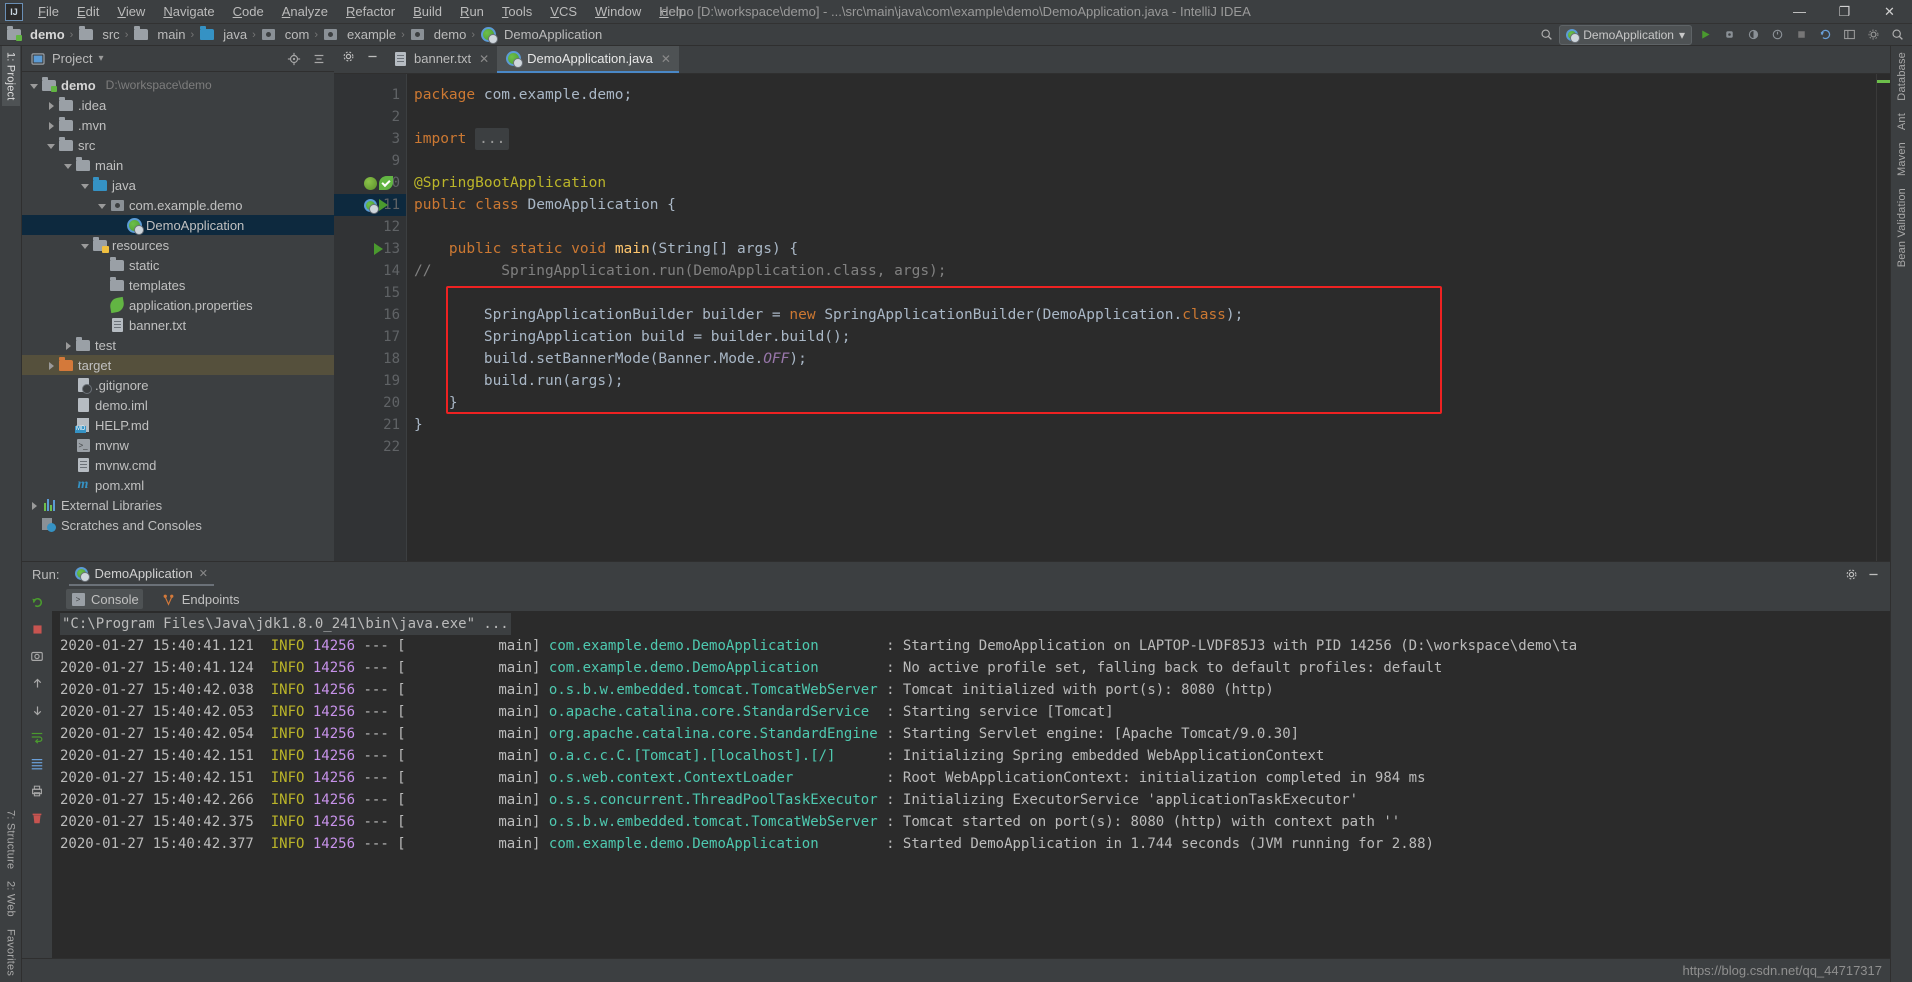 This screenshot has width=1912, height=982. What do you see at coordinates (1873, 575) in the screenshot?
I see `run-hide-panel-icon` at bounding box center [1873, 575].